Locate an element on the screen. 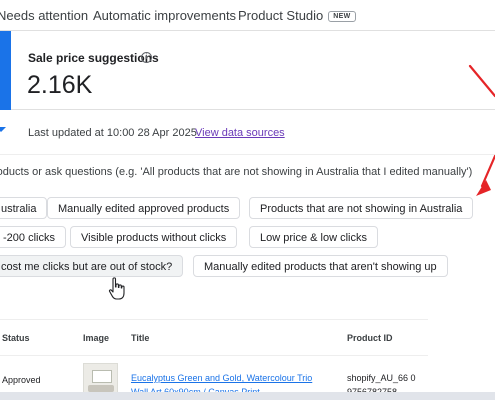 The width and height of the screenshot is (495, 400). suggestion-chip-low-price-low-clicks: Low price & low clicks is located at coordinates (313, 237).